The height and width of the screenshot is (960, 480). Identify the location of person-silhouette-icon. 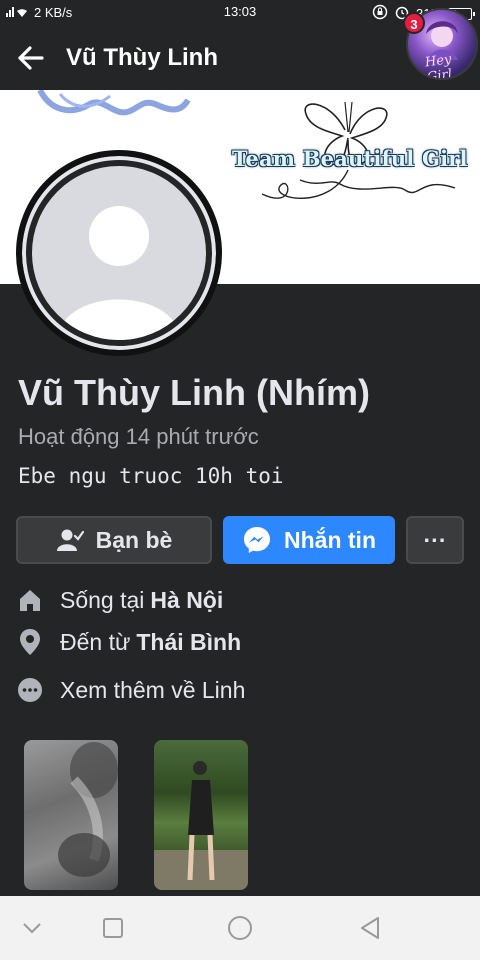
(119, 273).